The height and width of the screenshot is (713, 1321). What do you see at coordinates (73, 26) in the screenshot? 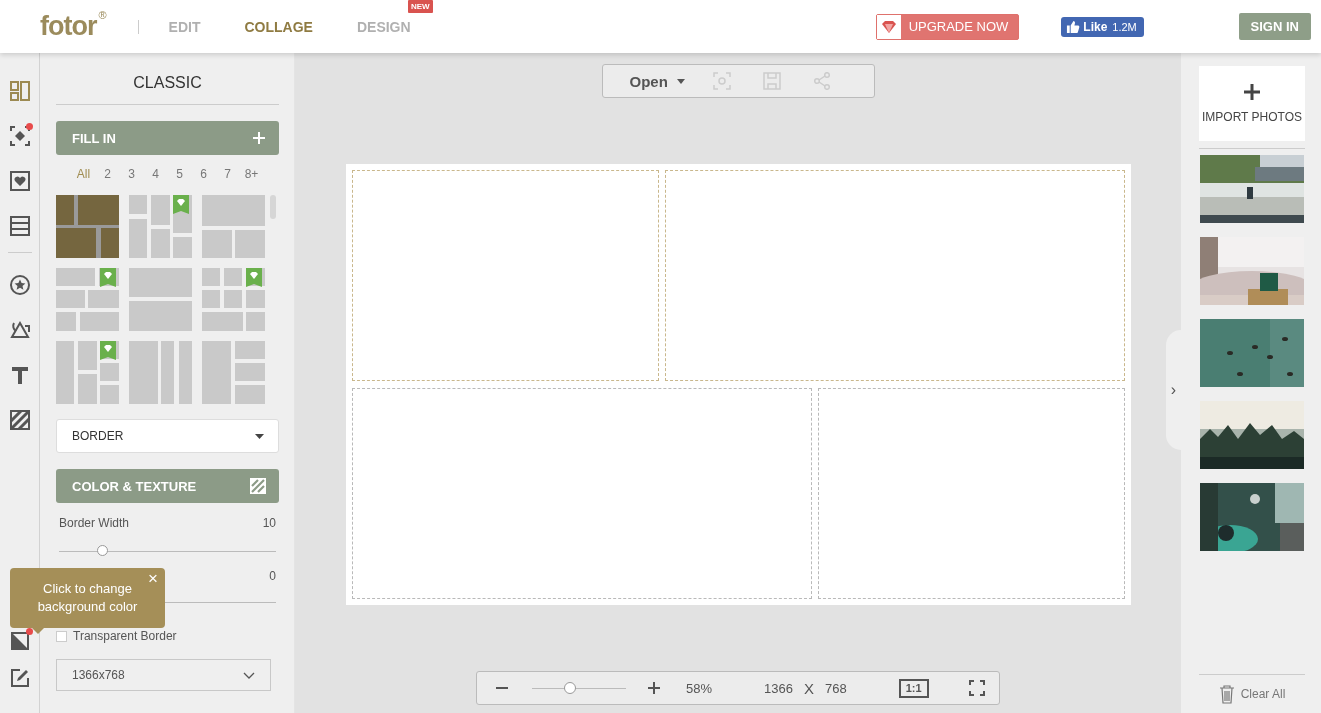
I see `fotor-logo: fotor®` at bounding box center [73, 26].